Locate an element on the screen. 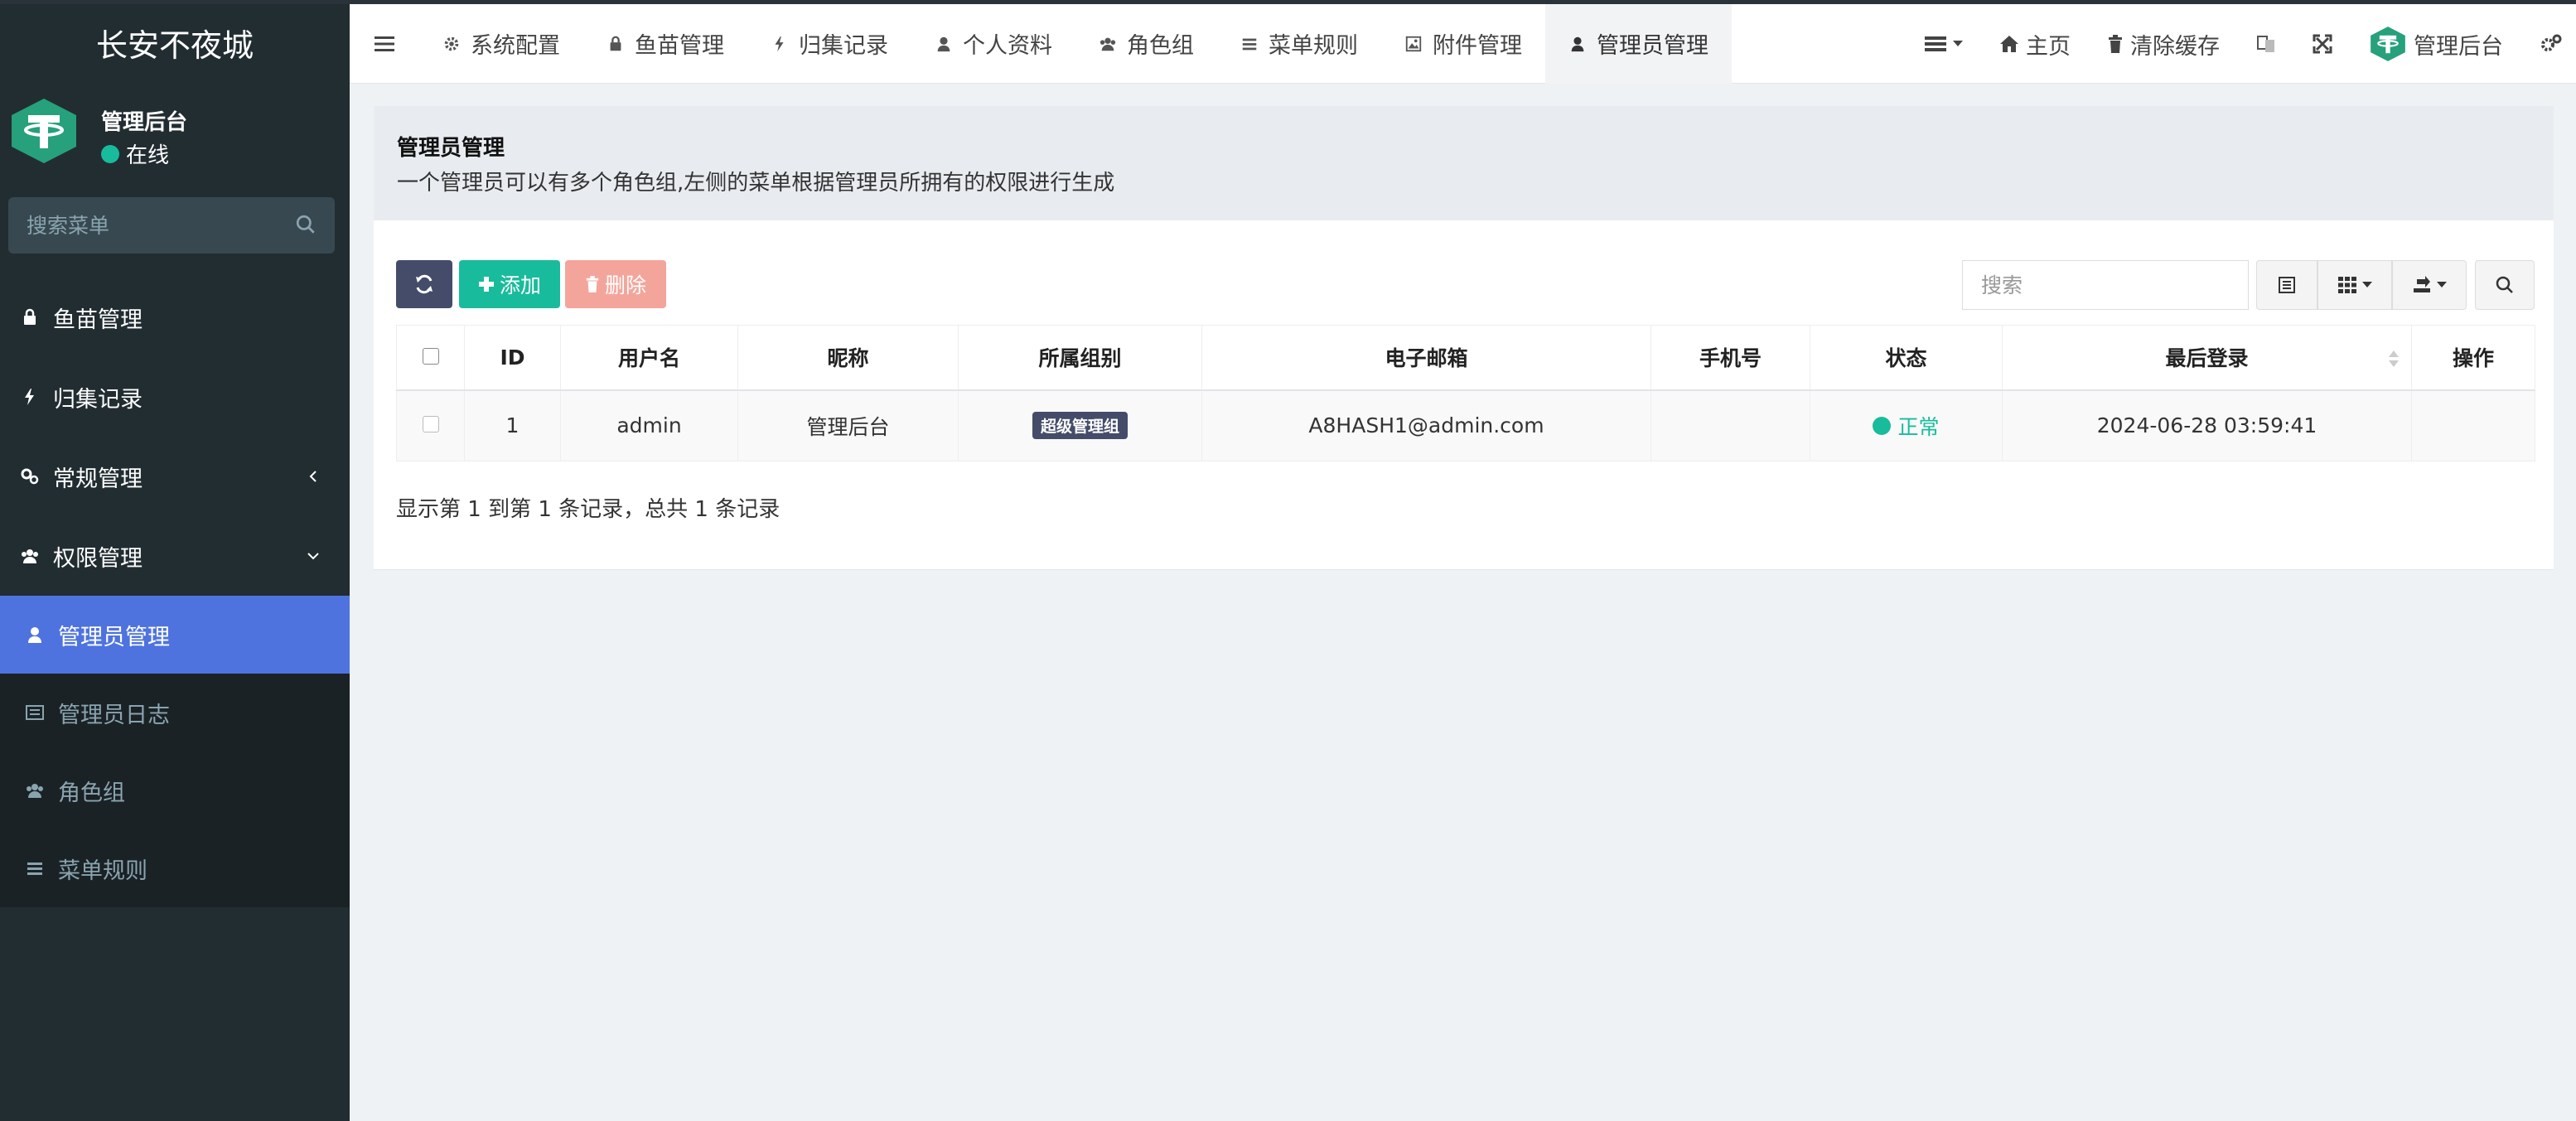  sidebar-item-role-group: 角色组 is located at coordinates (175, 790).